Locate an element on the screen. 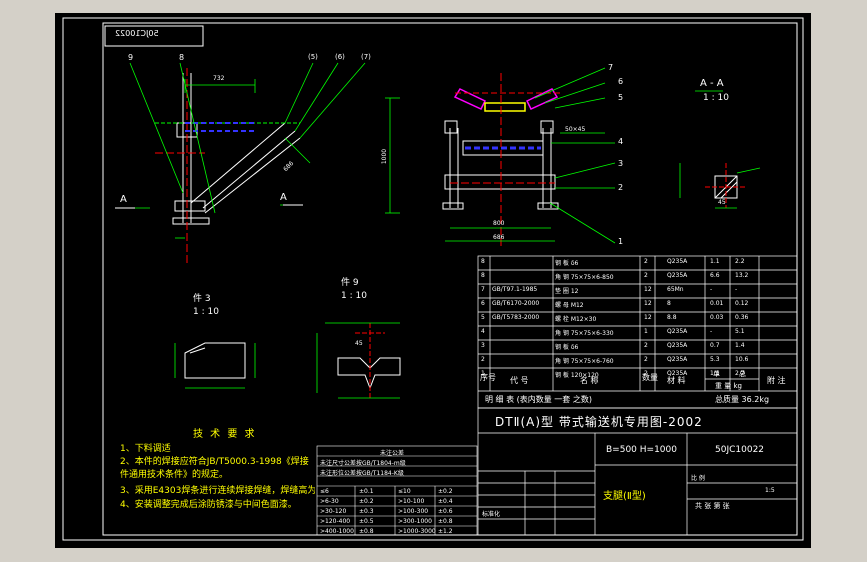 This screenshot has width=867, height=562. tolerance-cell: >120-400 is located at coordinates (335, 521).